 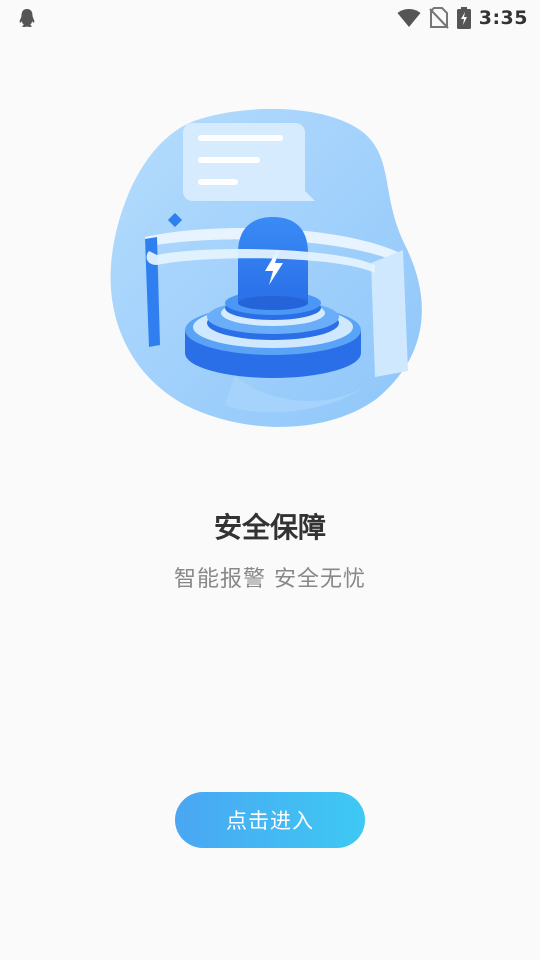 I want to click on qq-penguin-icon, so click(x=27, y=18).